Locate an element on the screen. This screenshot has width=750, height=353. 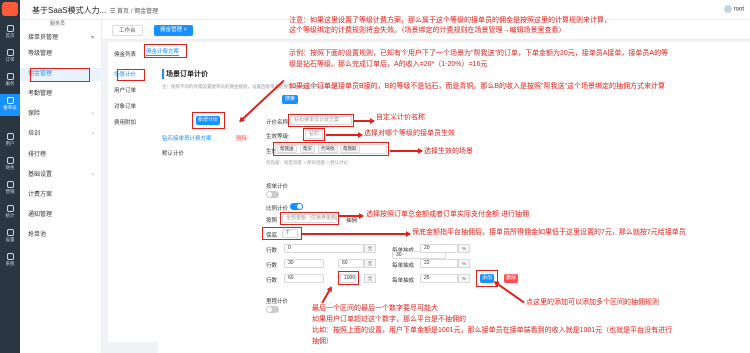
annotation-box-name is located at coordinates (321, 120).